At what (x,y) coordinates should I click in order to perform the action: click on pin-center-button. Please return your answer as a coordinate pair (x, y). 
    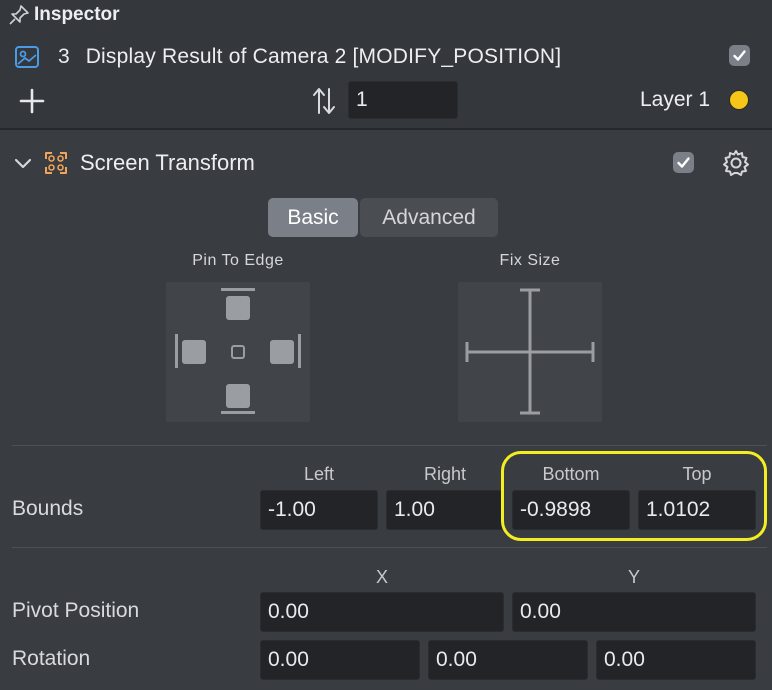
    Looking at the image, I should click on (238, 352).